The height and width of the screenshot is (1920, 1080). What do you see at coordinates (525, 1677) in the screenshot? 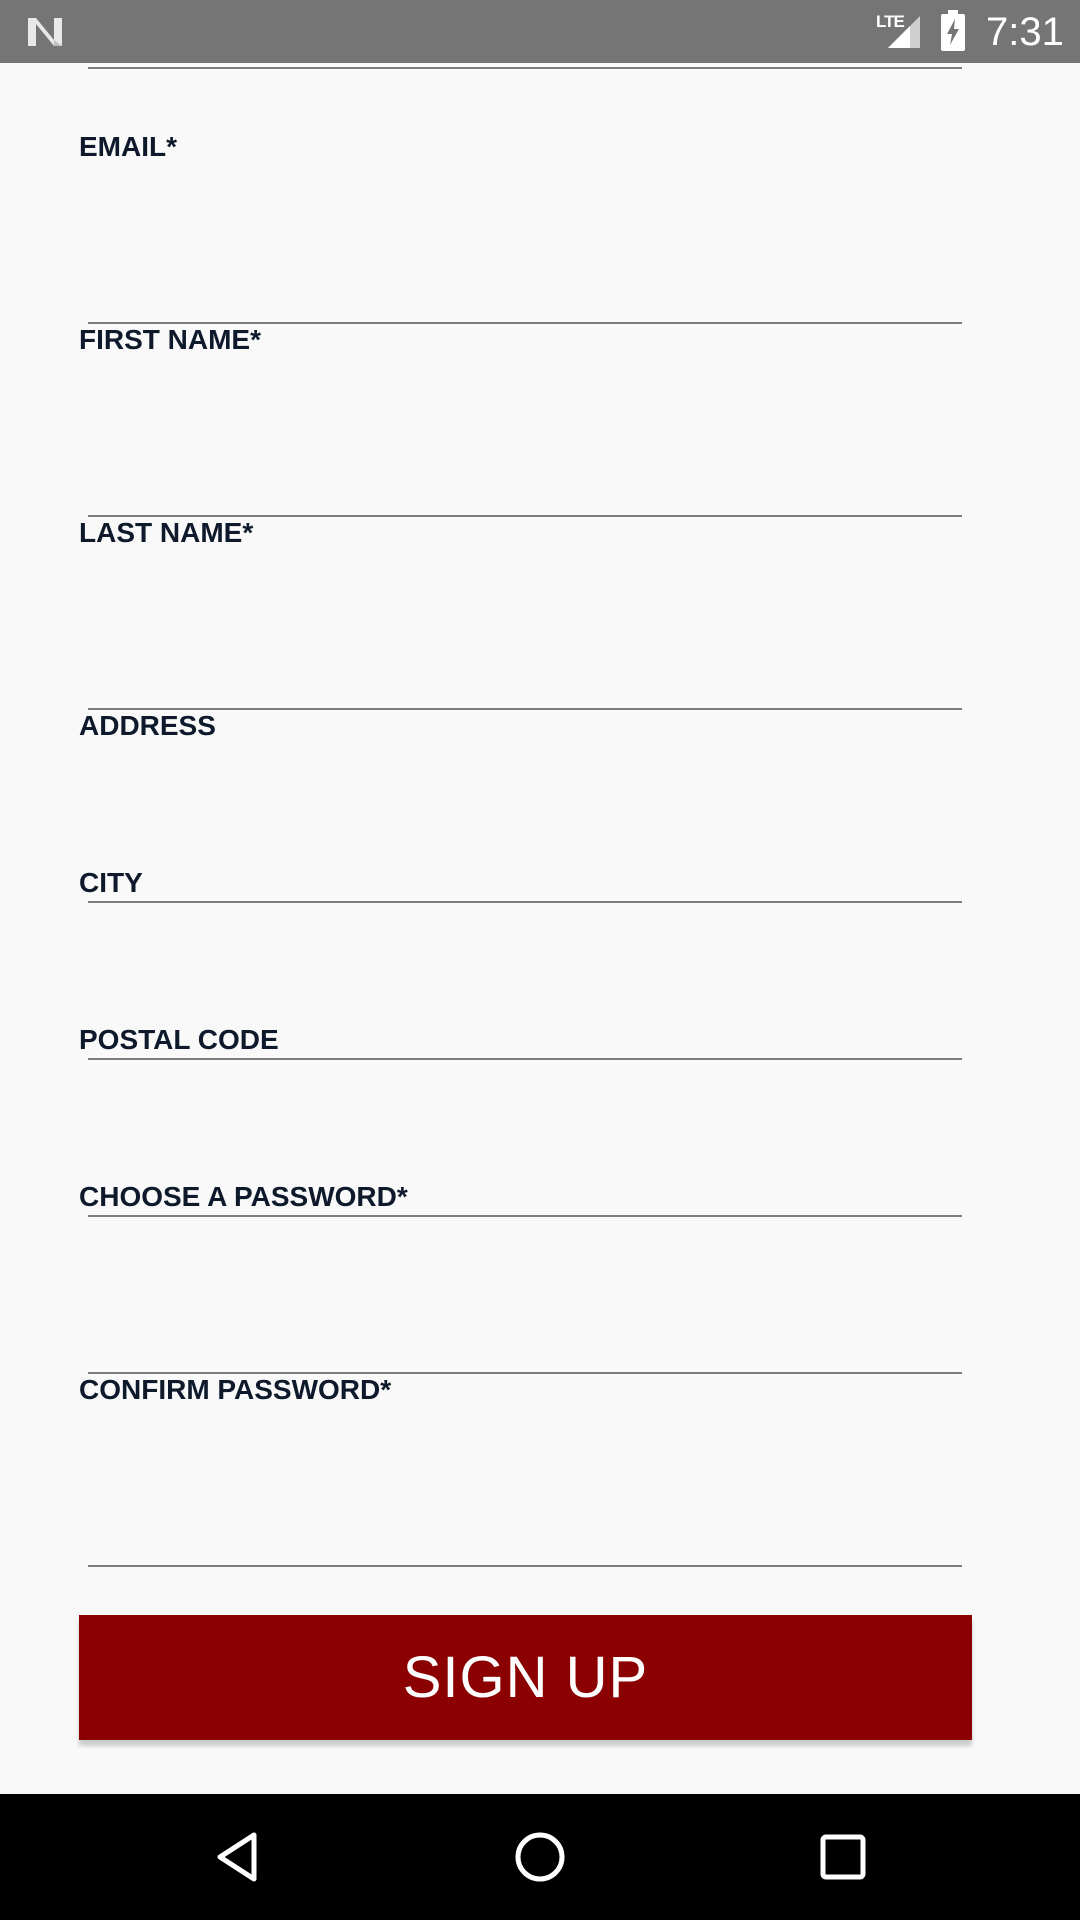
I see `sign-up-button: SIGN UP` at bounding box center [525, 1677].